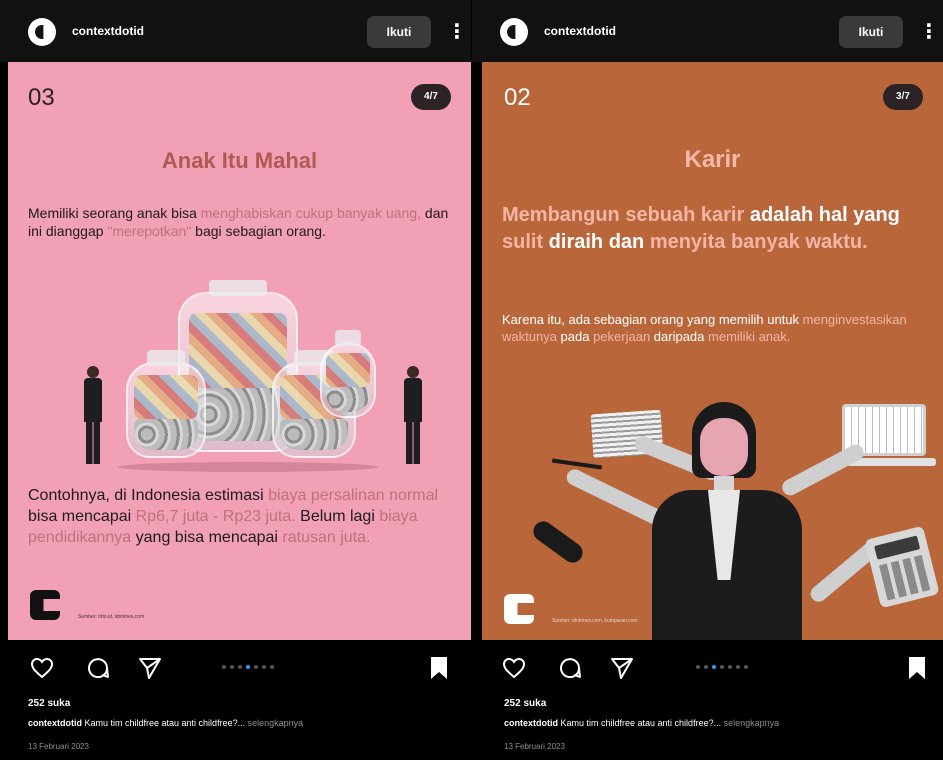  Describe the element at coordinates (207, 537) in the screenshot. I see `paragraph-text: yang bisa mencapai` at that location.